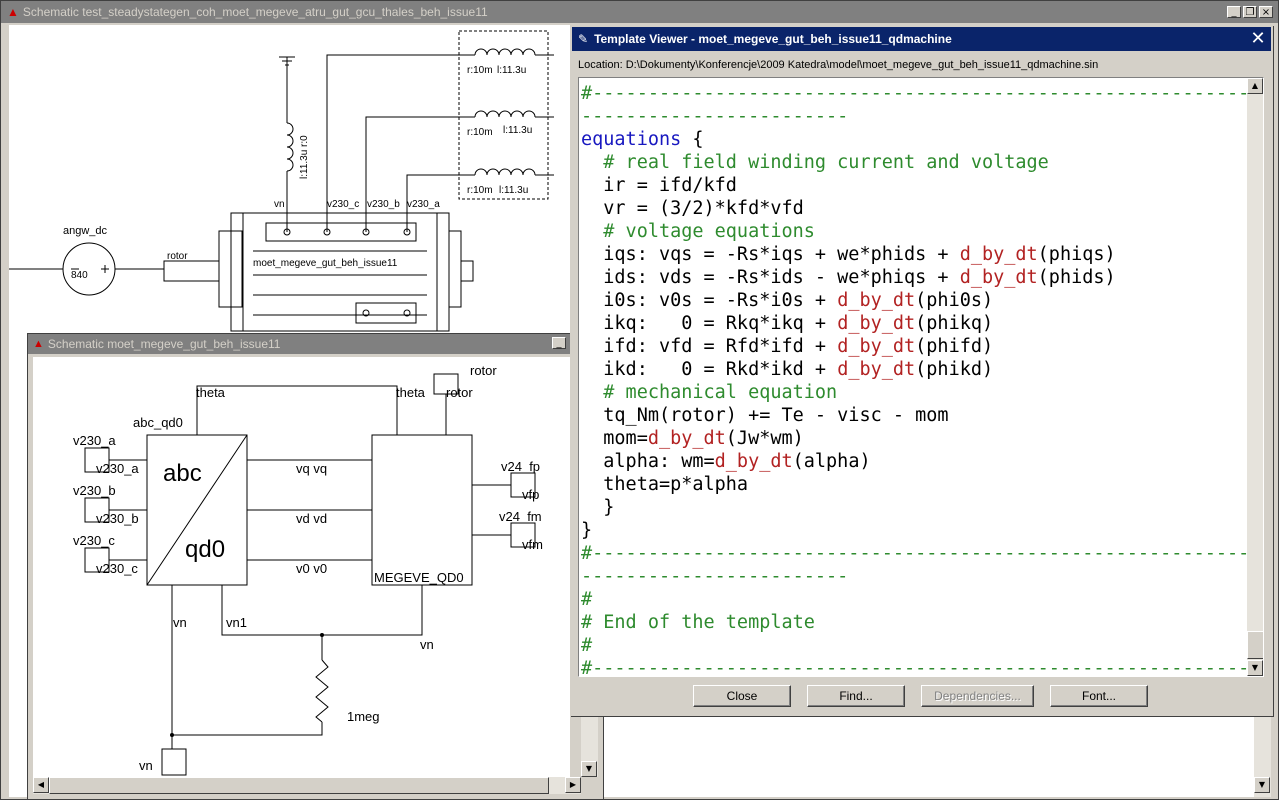 The image size is (1279, 800). Describe the element at coordinates (459, 392) in the screenshot. I see `rotor-pin-label: rotor` at that location.